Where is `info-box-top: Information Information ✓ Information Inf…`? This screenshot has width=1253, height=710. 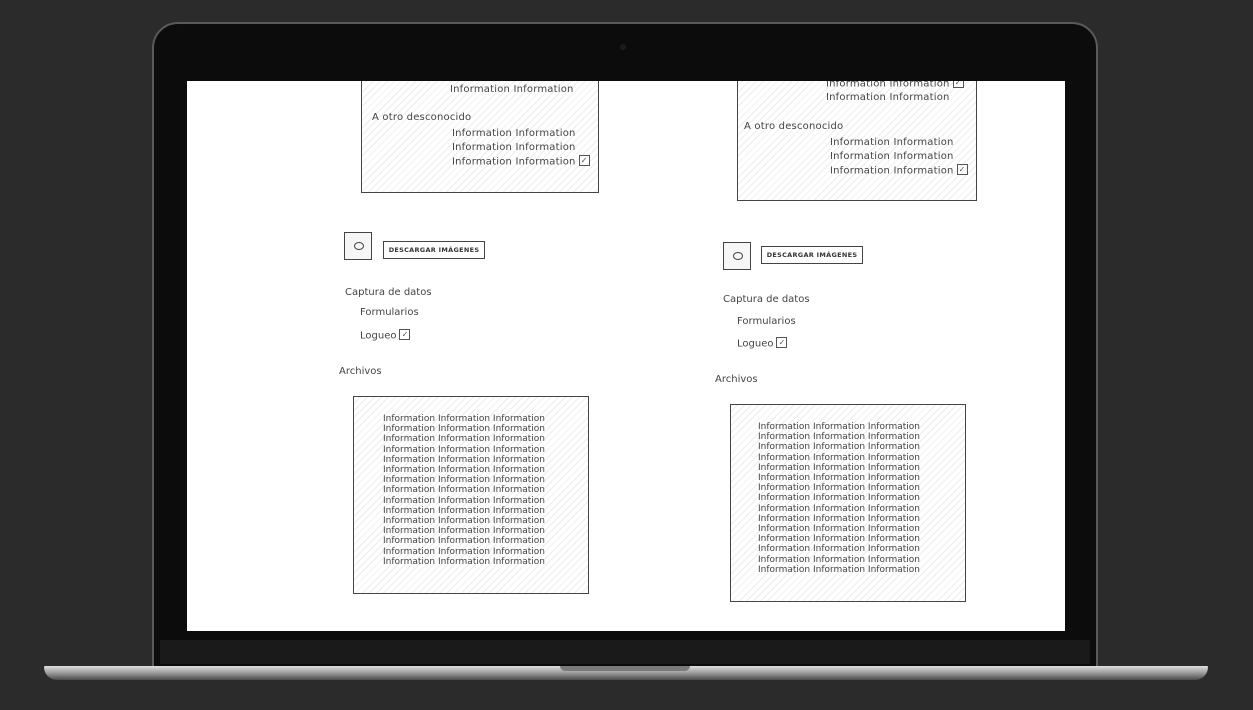
info-box-top: Information Information ✓ Information Inf… is located at coordinates (857, 141).